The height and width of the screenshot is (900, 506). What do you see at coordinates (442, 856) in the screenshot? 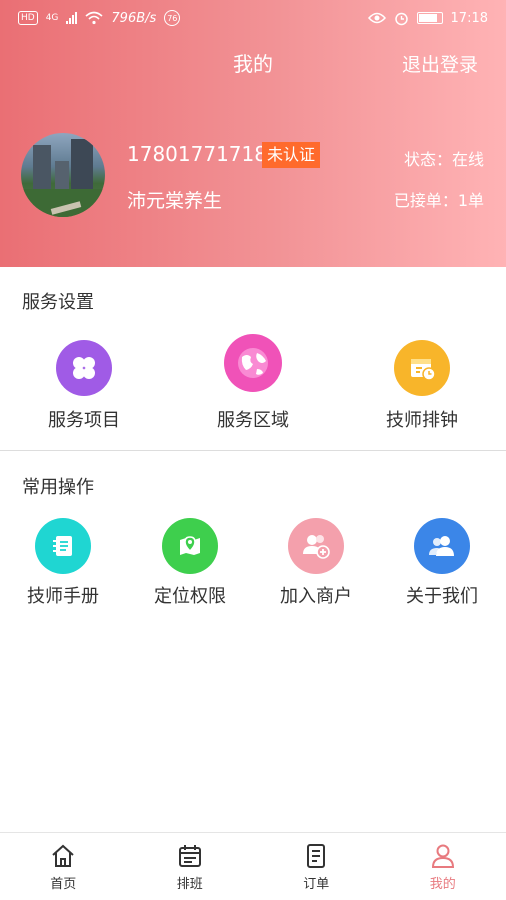
I see `person-icon` at bounding box center [442, 856].